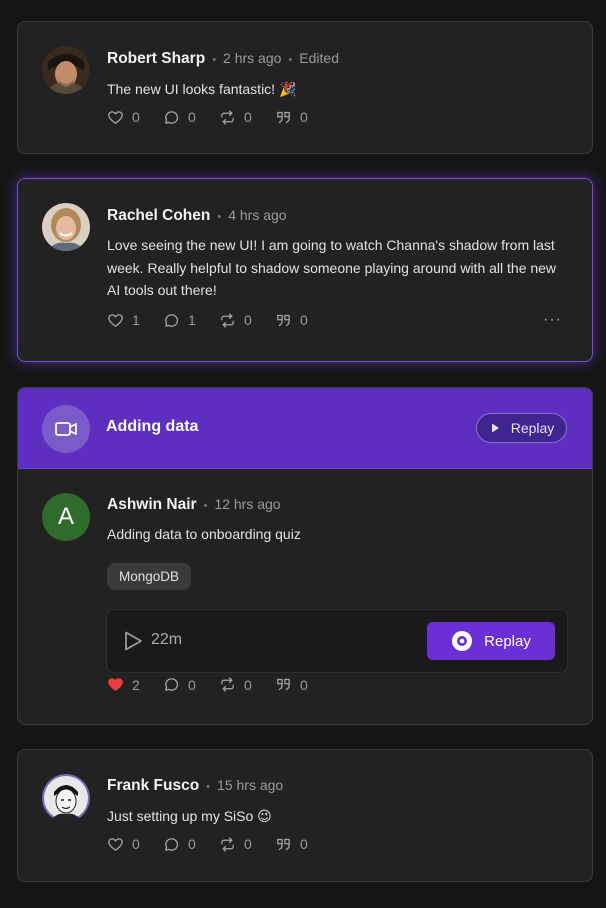  What do you see at coordinates (507, 641) in the screenshot?
I see `replay-button-label: Replay` at bounding box center [507, 641].